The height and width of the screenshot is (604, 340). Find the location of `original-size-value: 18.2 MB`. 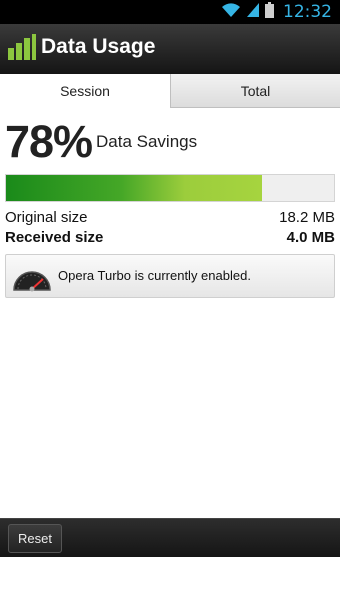

original-size-value: 18.2 MB is located at coordinates (307, 217).